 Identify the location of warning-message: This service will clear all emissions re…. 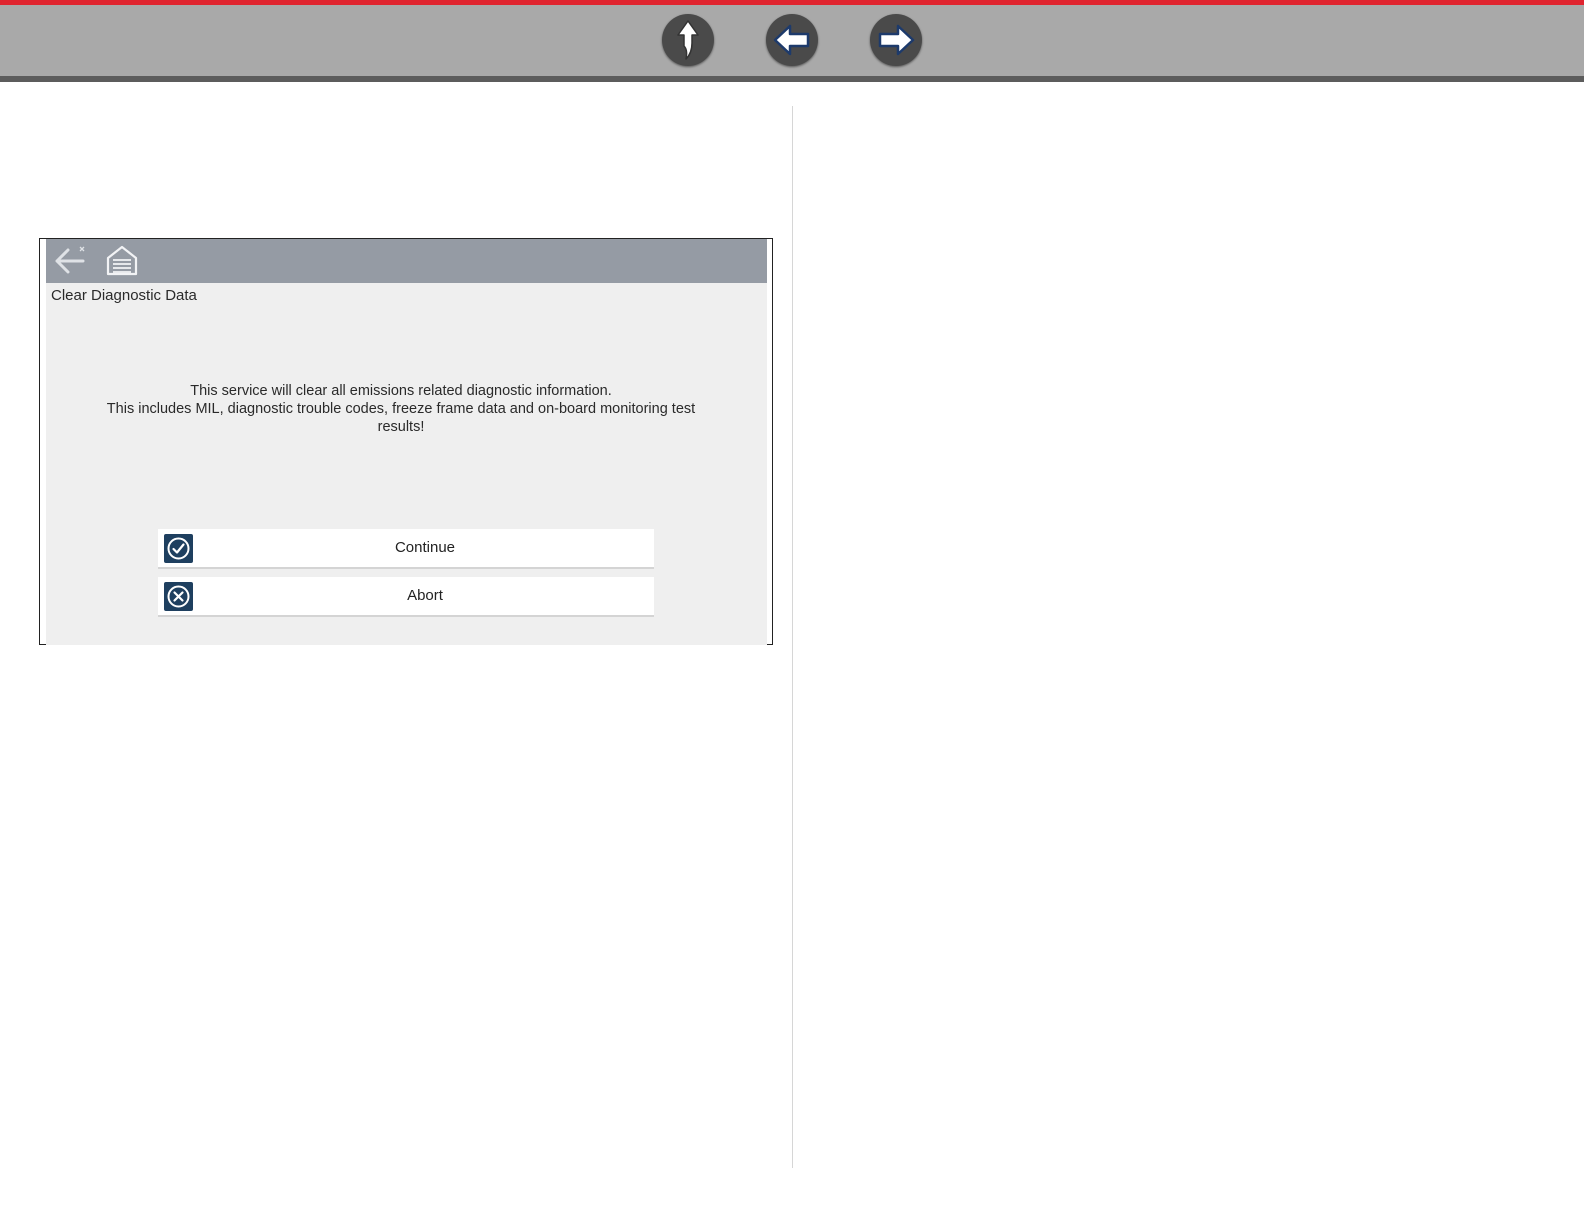
(401, 409).